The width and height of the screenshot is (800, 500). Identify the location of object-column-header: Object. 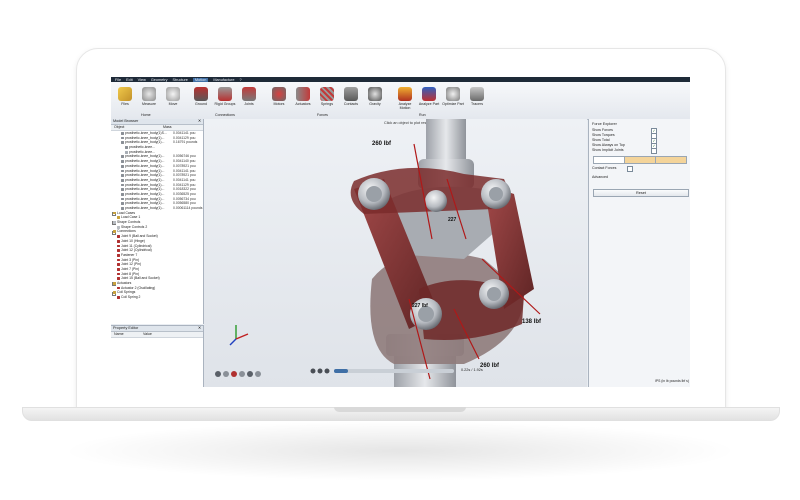
(119, 127).